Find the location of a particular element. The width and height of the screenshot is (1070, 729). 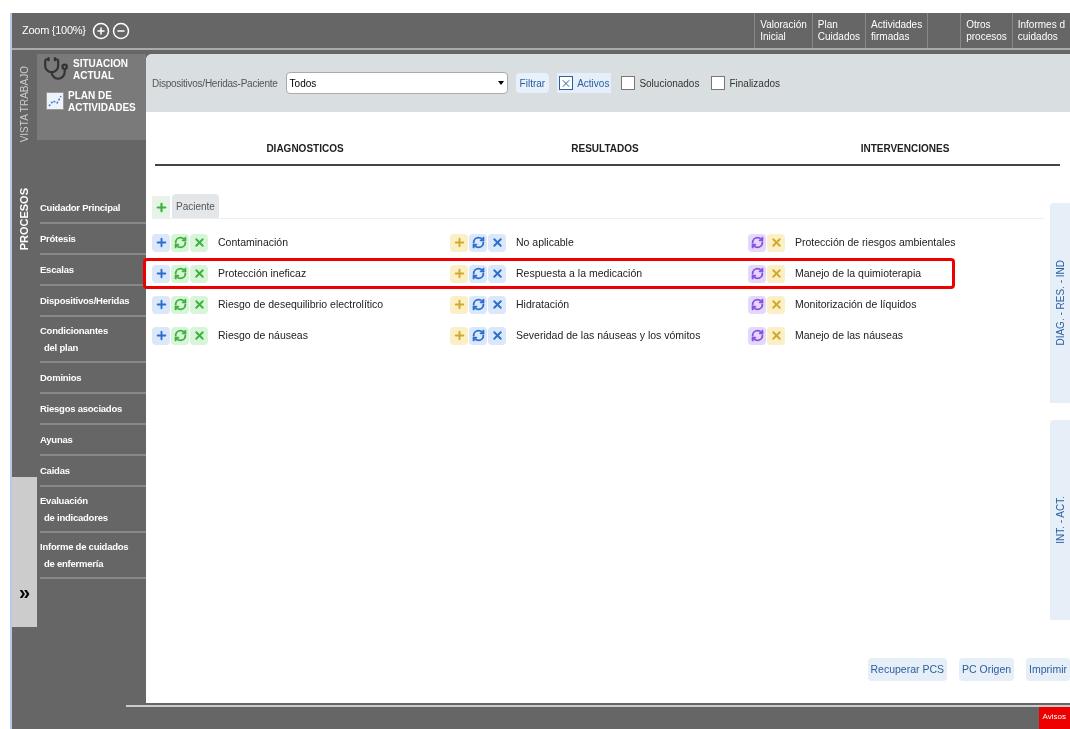

zoom-out-icon is located at coordinates (120, 30).